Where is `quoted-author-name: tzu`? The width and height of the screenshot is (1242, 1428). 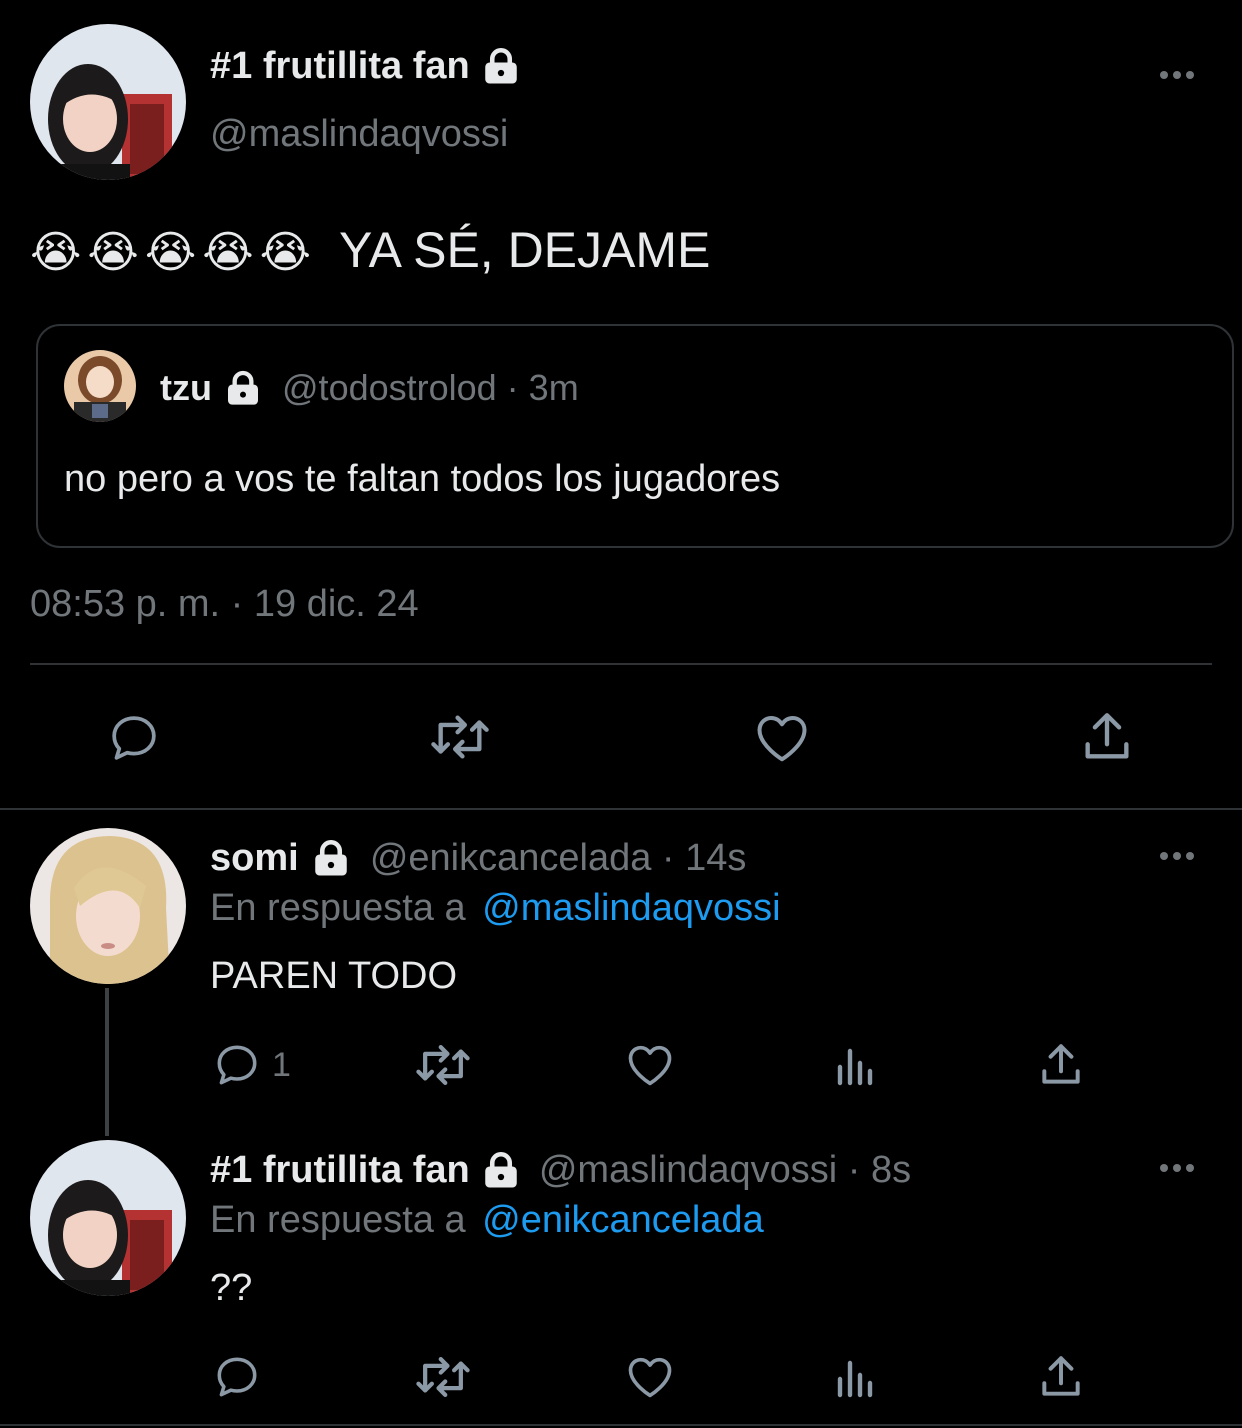
quoted-author-name: tzu is located at coordinates (186, 387).